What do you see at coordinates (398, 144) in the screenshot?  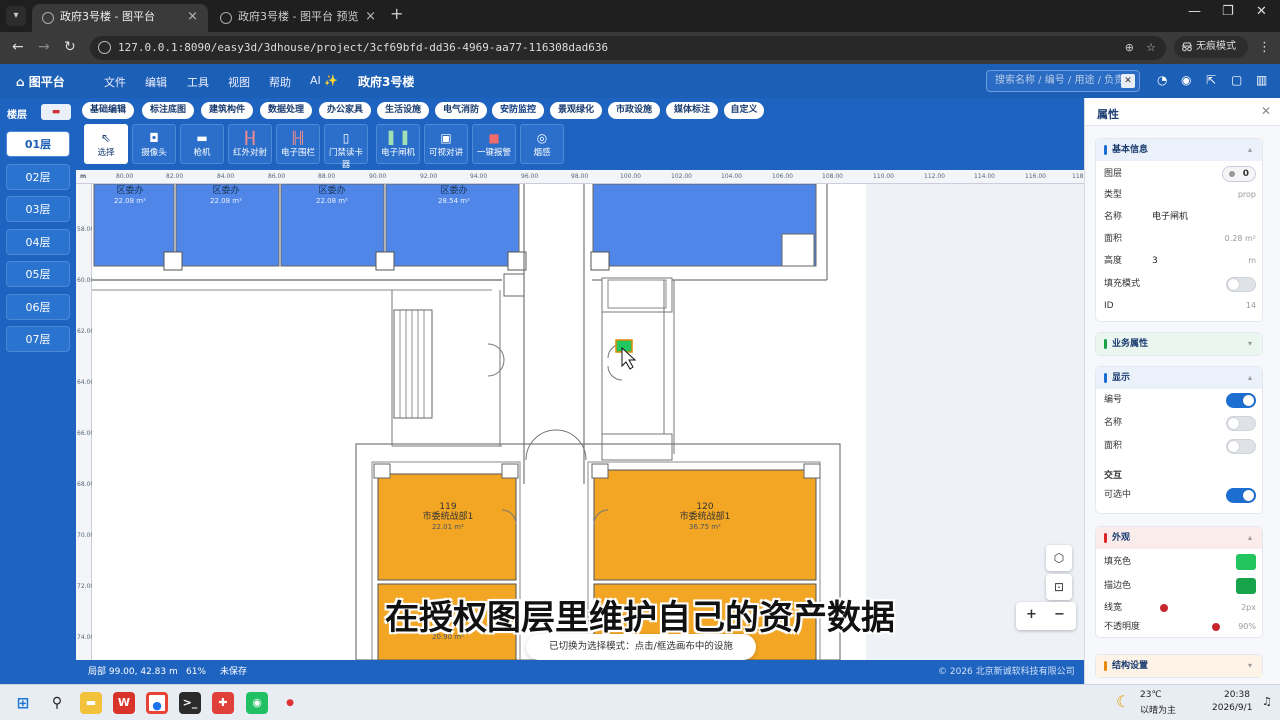 I see `tool-turnstile: ▌▐ 电子闸机` at bounding box center [398, 144].